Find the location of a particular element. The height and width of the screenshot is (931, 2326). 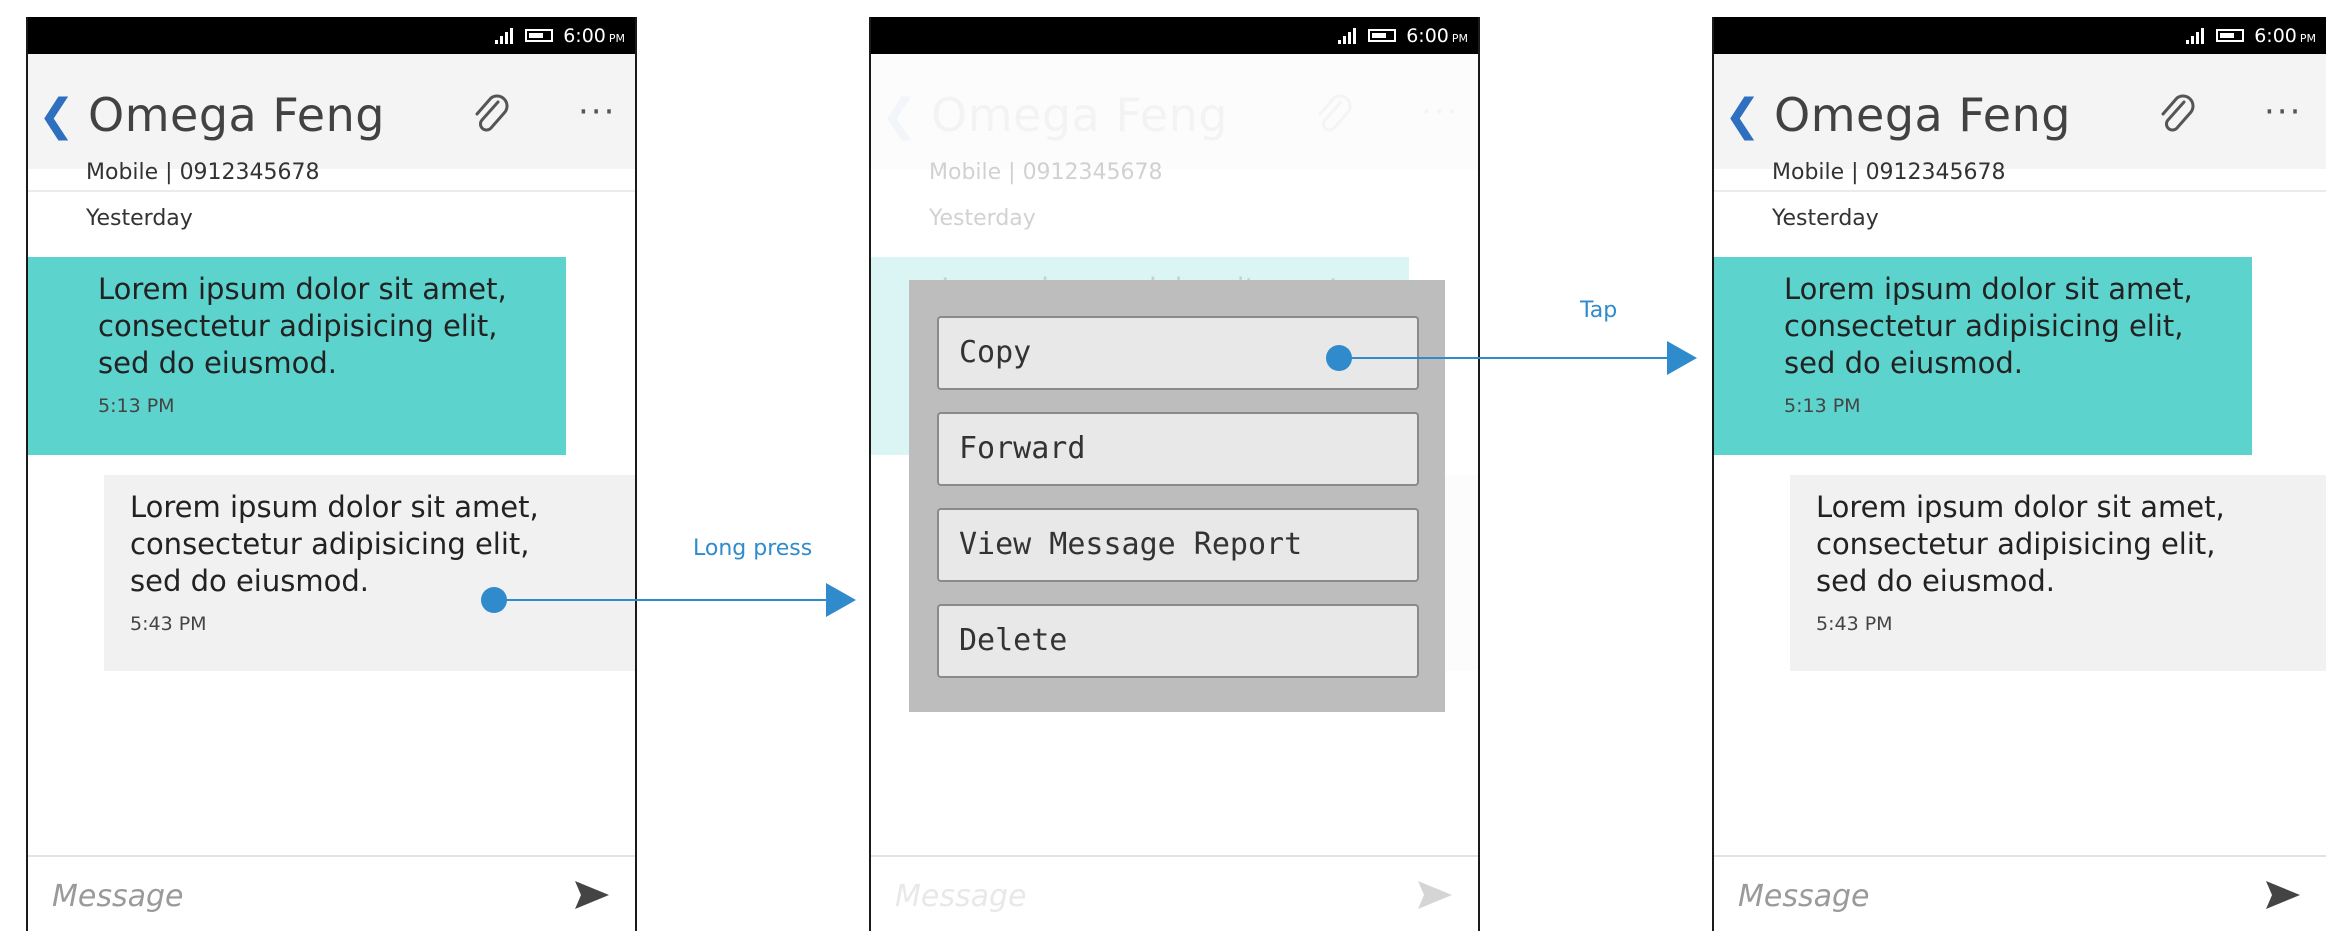

menu-item-view-message-report: View Message Report is located at coordinates (1178, 545).